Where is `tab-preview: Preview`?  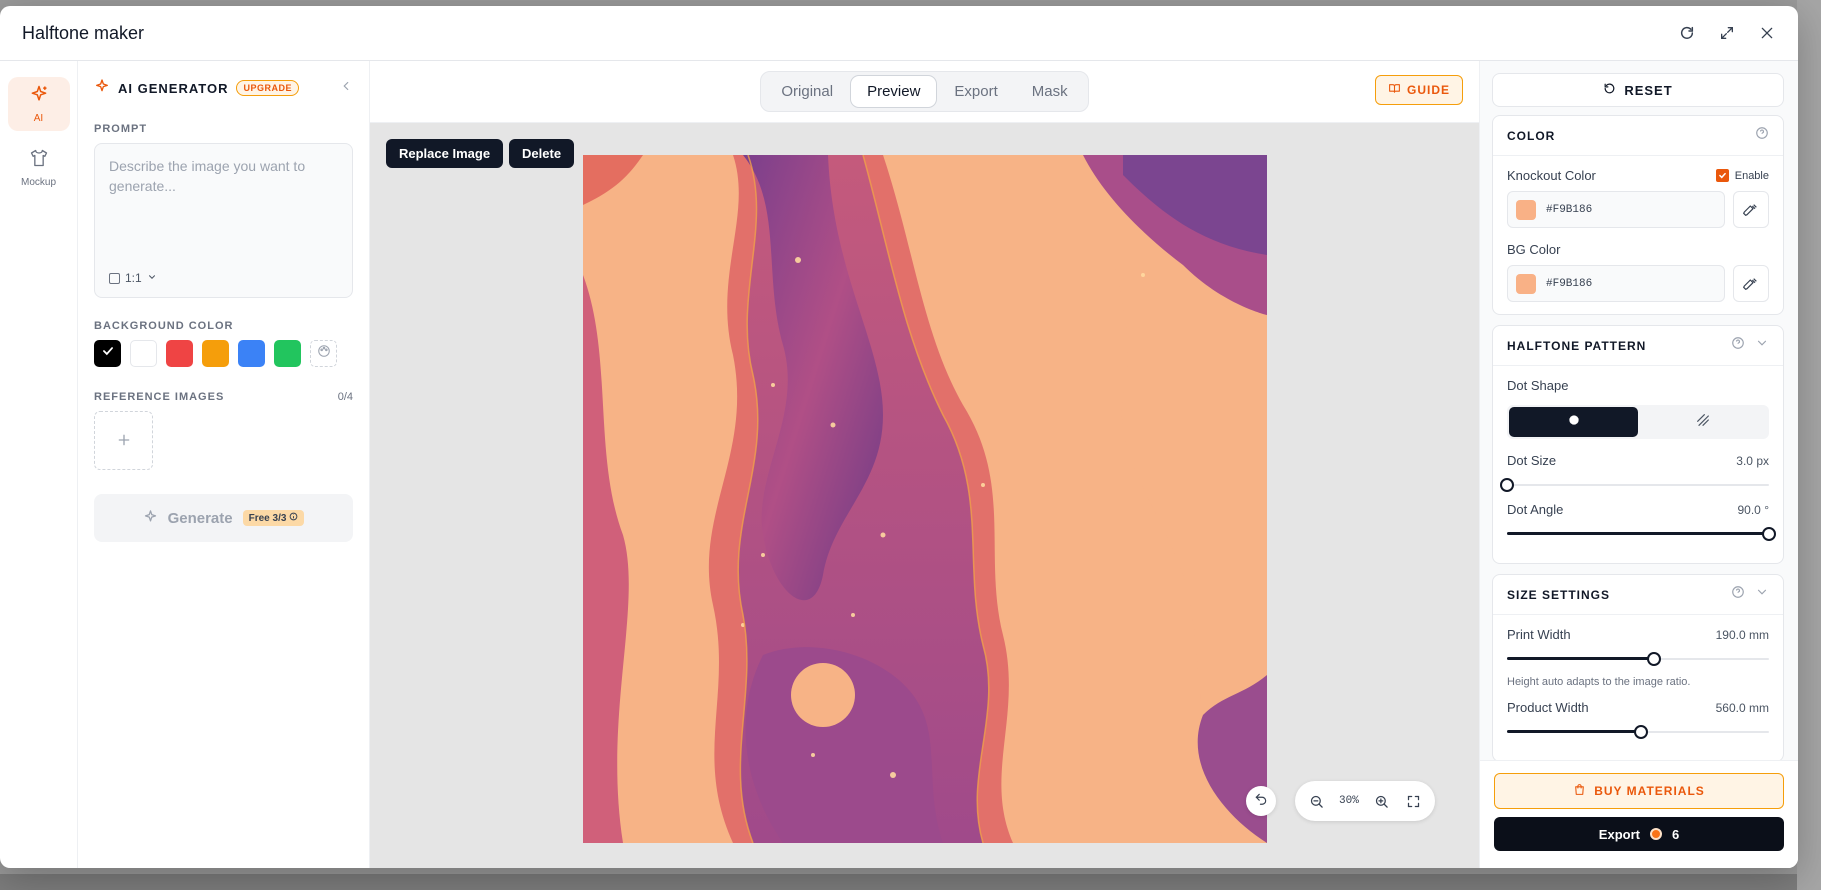
tab-preview: Preview is located at coordinates (894, 91).